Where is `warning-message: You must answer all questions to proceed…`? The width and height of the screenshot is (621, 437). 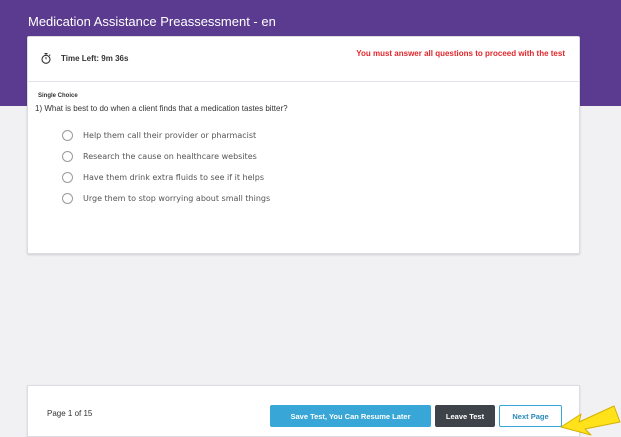
warning-message: You must answer all questions to proceed… is located at coordinates (460, 53).